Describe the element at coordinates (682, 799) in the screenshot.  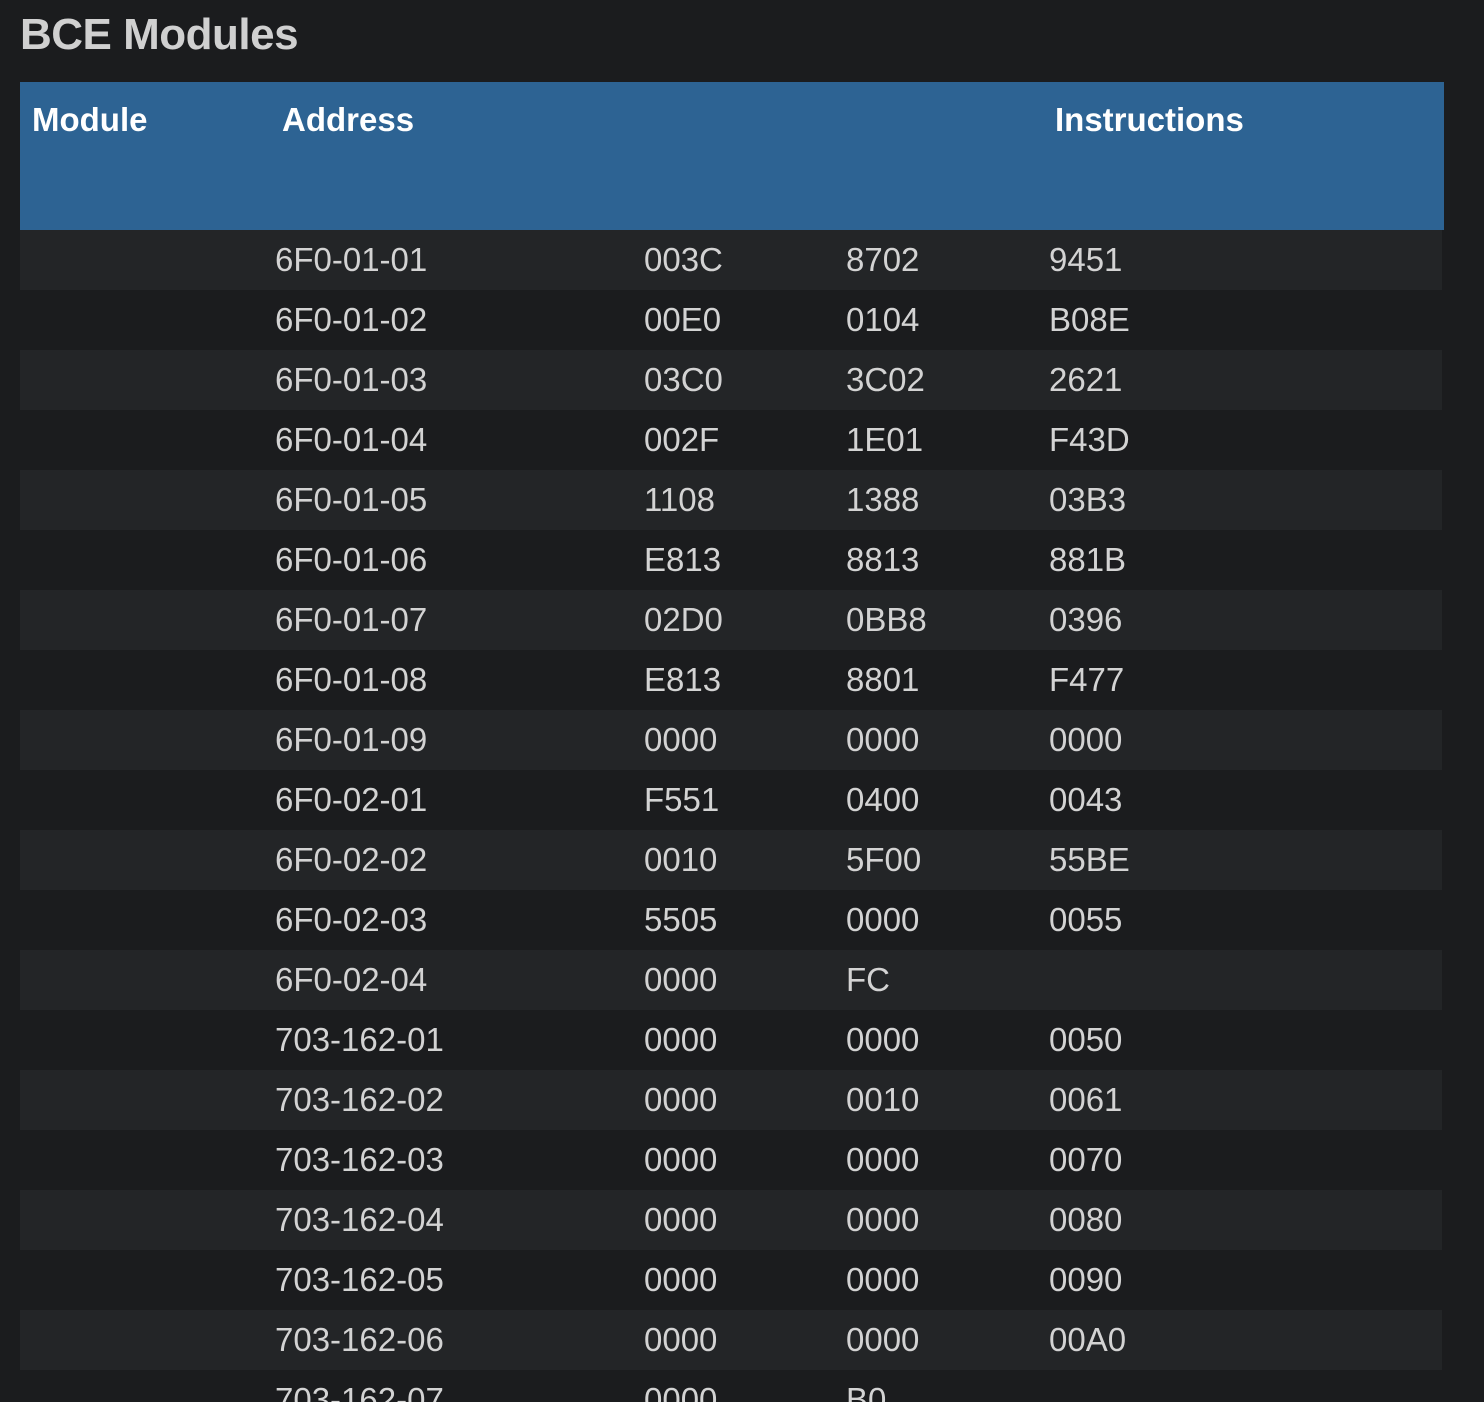
I see `cell-instruction-1: F551` at that location.